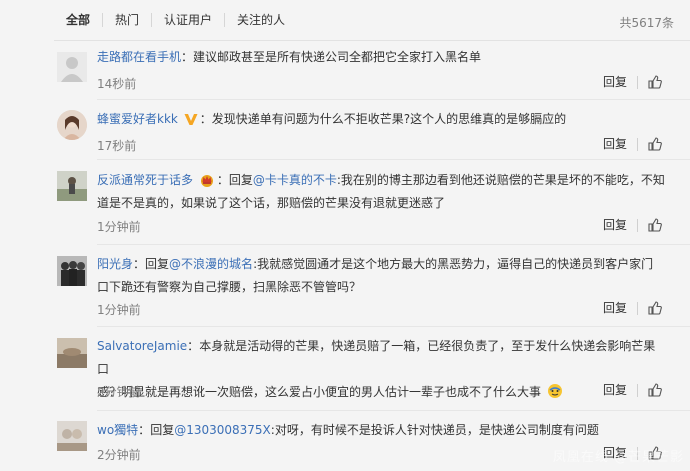  Describe the element at coordinates (271, 203) in the screenshot. I see `comment-content-line2: 道是不是真的，如果说了这个话，那赔偿的芒果没有退就更迷惑了` at that location.